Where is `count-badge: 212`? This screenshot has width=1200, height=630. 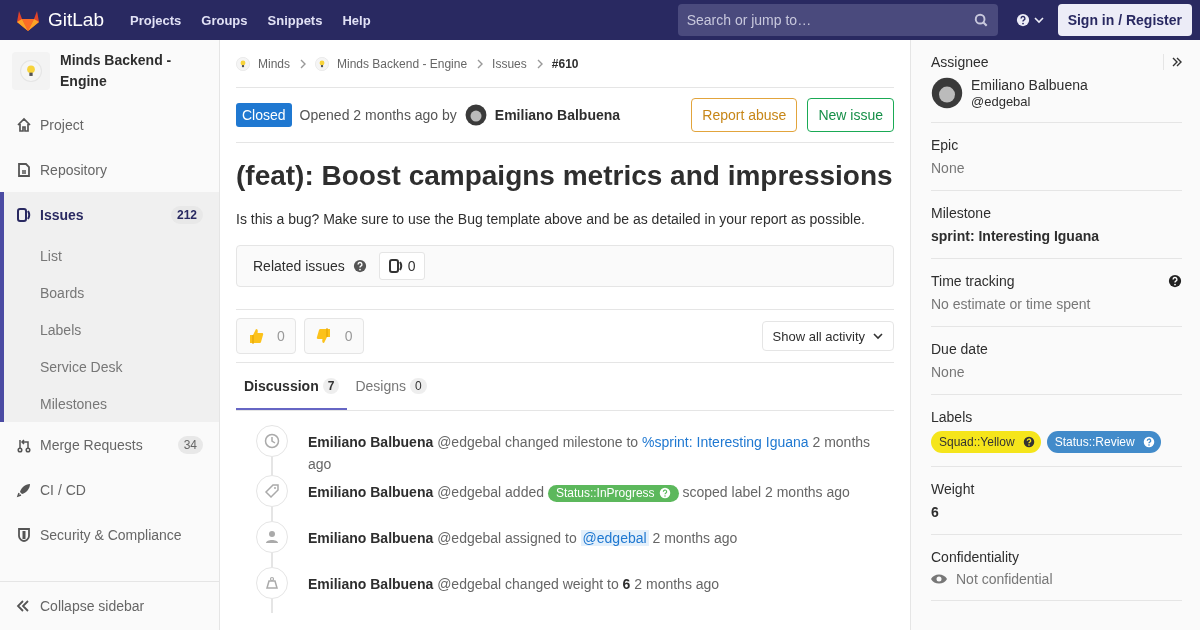 count-badge: 212 is located at coordinates (186, 214).